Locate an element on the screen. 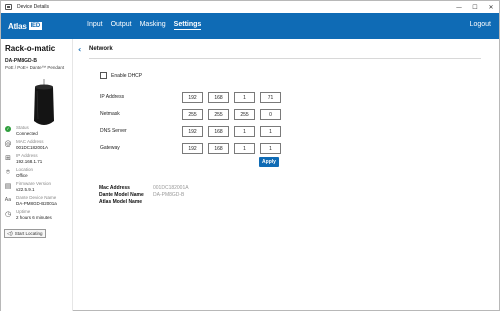  netmask-octet-4: 0 is located at coordinates (270, 114).